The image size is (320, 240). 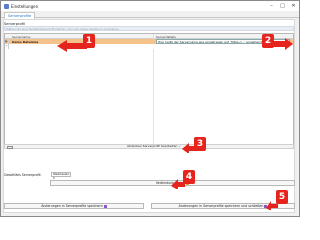 What do you see at coordinates (150, 15) in the screenshot?
I see `tab-strip: Serverprofile` at bounding box center [150, 15].